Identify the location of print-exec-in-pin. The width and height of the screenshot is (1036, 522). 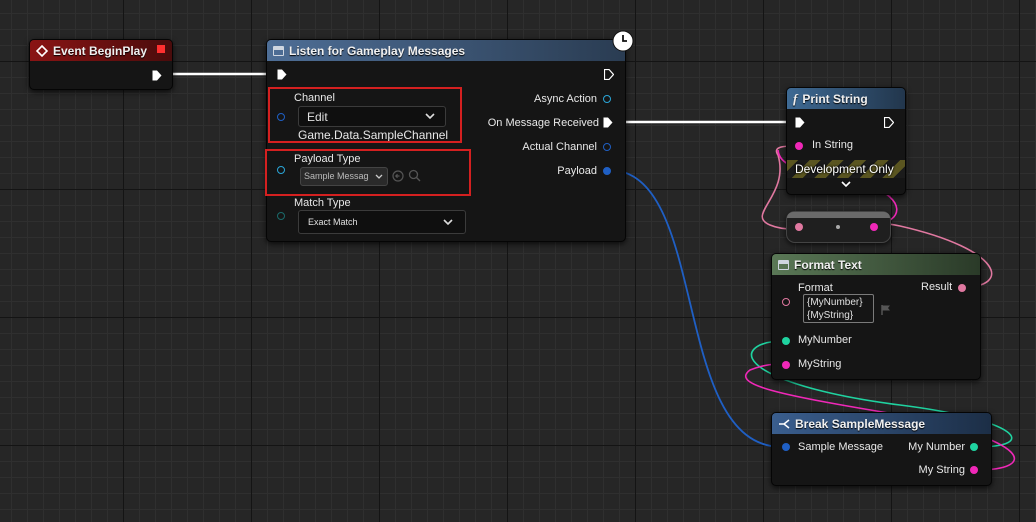
(800, 122).